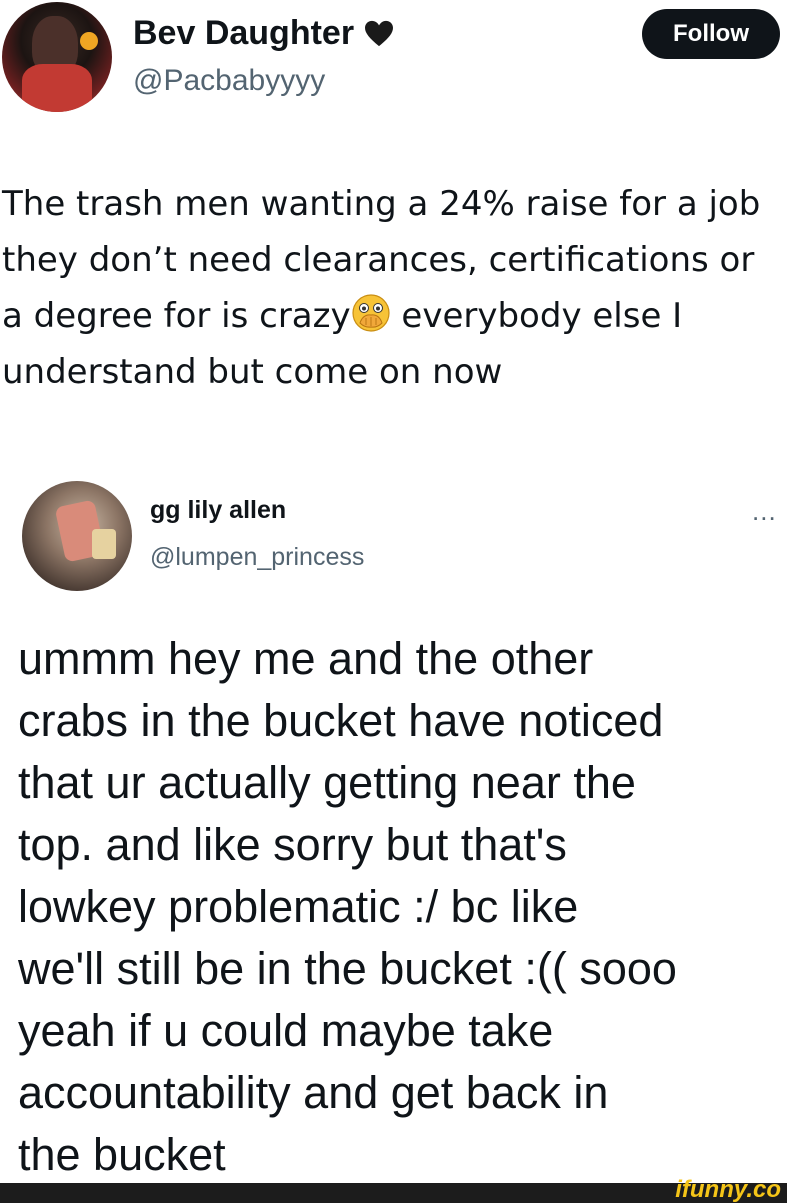 Image resolution: width=787 pixels, height=1204 pixels. Describe the element at coordinates (243, 33) in the screenshot. I see `tweet1-display-name: Bev Daughter` at that location.